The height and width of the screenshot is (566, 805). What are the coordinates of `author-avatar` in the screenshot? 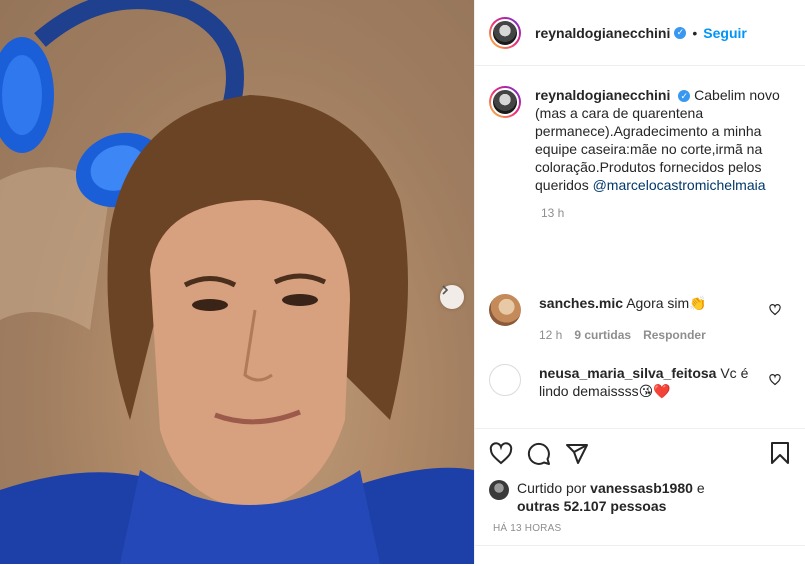 It's located at (505, 32).